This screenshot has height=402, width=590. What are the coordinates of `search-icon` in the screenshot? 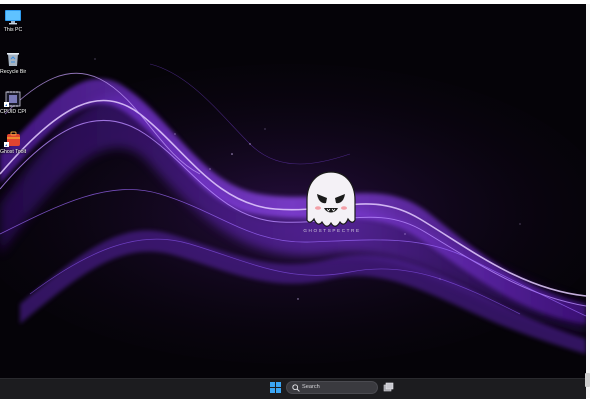 It's located at (296, 388).